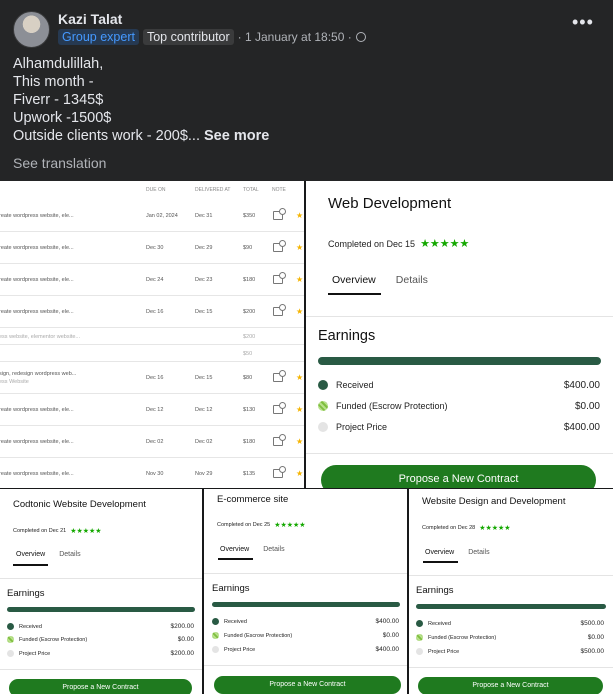  Describe the element at coordinates (155, 410) in the screenshot. I see `row-due-date: Dec 12` at that location.